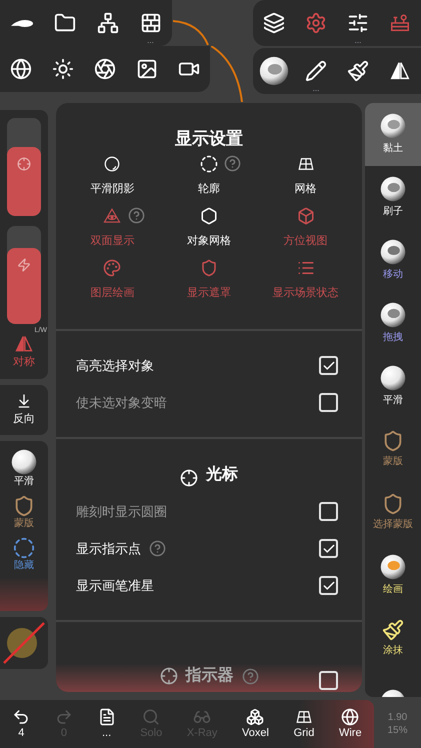  I want to click on crossed-ball-icon, so click(24, 643).